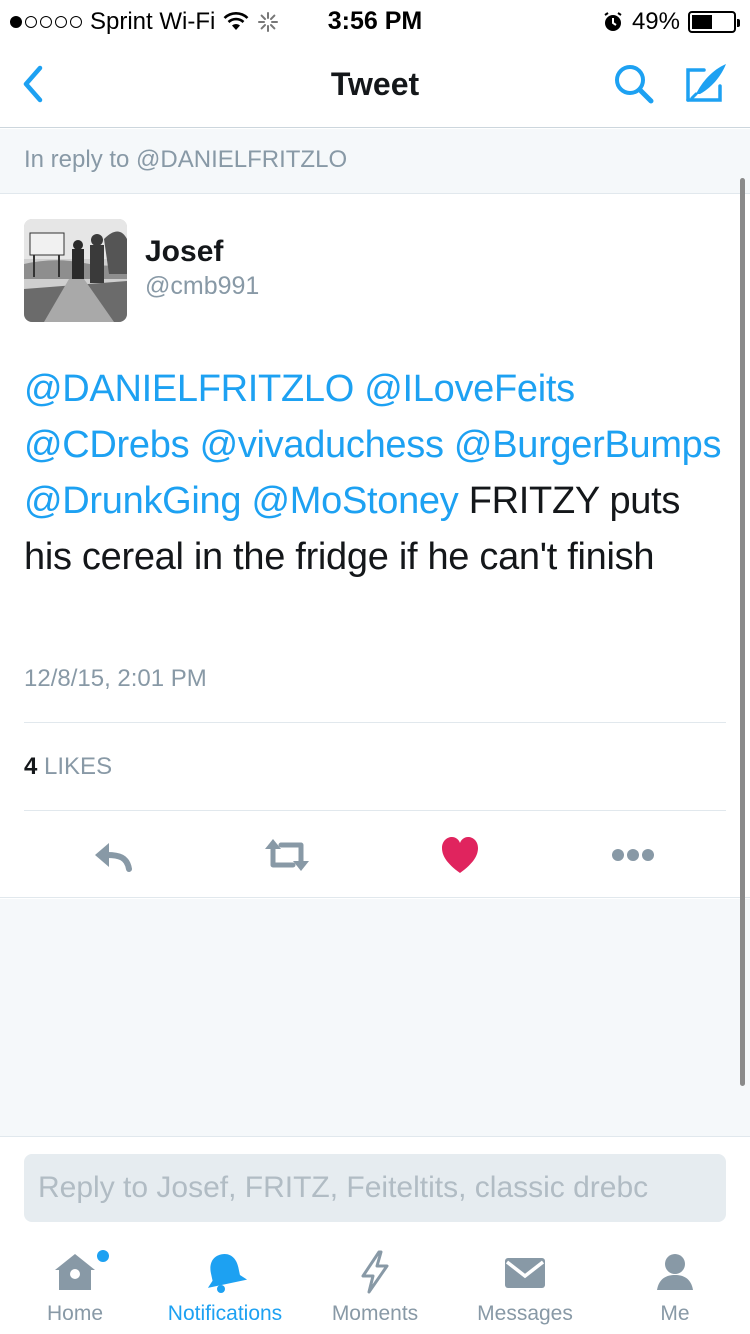  I want to click on mention-link: @ILoveFeits, so click(469, 389).